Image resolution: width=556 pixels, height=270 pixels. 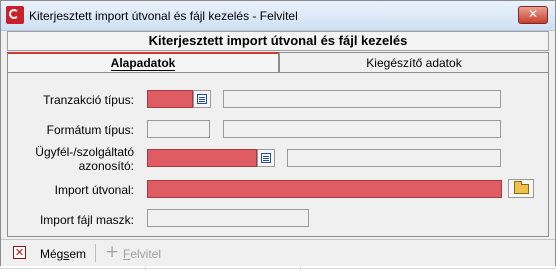 I want to click on felvitel-button: Felvitel, so click(x=142, y=254).